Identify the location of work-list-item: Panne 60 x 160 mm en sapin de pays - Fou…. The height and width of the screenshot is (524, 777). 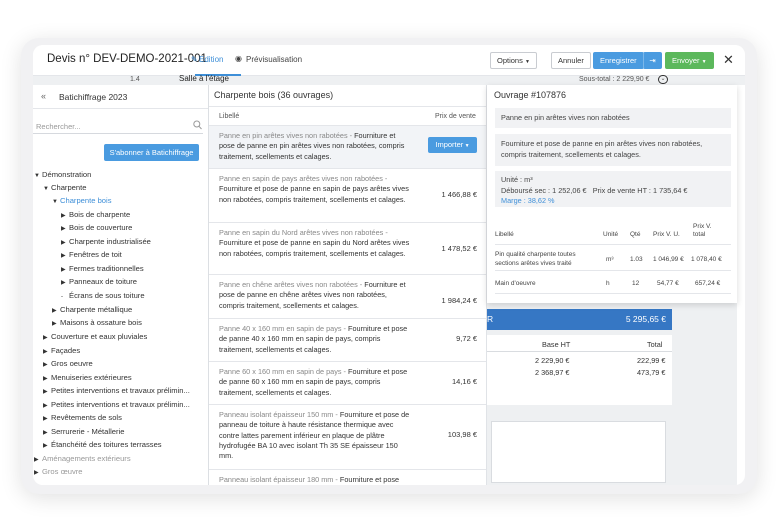
(347, 383).